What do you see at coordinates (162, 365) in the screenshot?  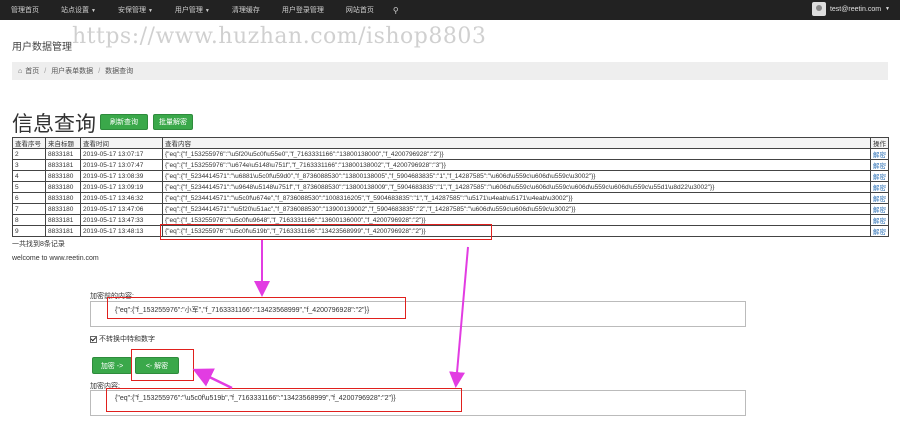 I see `highlight-box-decrypt` at bounding box center [162, 365].